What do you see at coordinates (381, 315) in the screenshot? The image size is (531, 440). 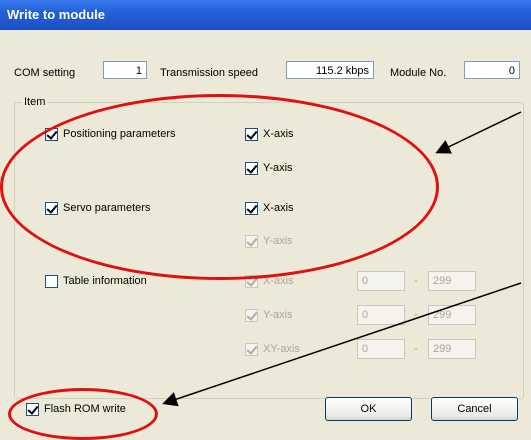 I see `table-y-from-field: 0` at bounding box center [381, 315].